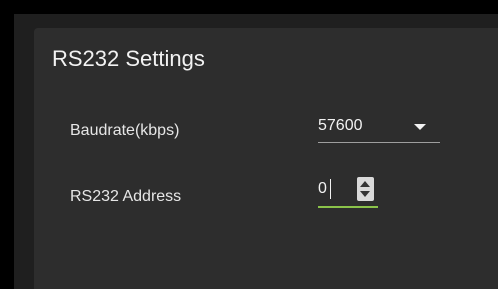  Describe the element at coordinates (365, 189) in the screenshot. I see `spinner-arrows-icon` at that location.